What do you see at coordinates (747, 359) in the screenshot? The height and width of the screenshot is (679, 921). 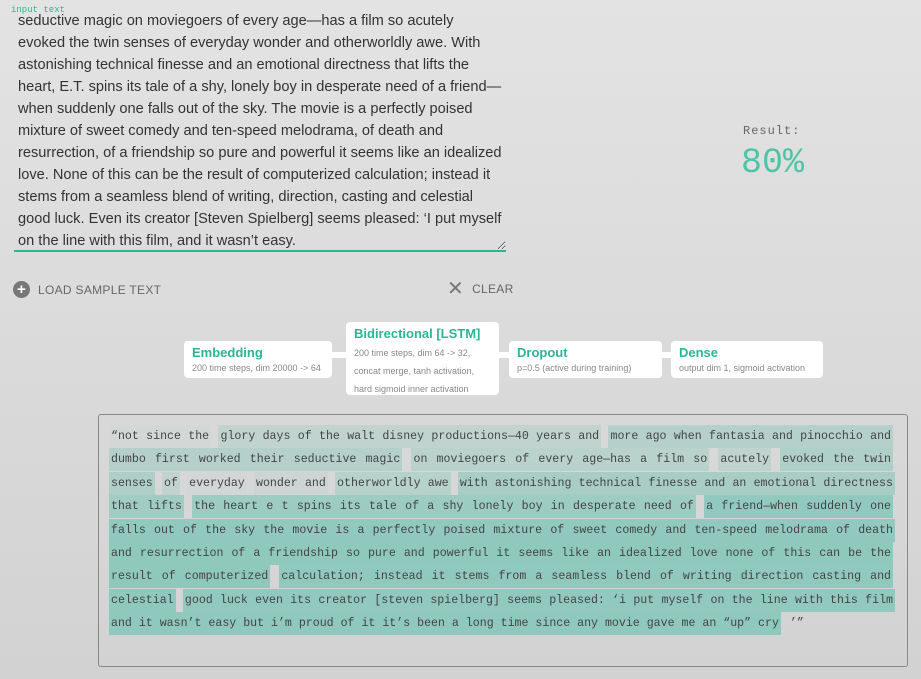 I see `layer-dense: Dense output dim 1, sigmoid activation` at bounding box center [747, 359].